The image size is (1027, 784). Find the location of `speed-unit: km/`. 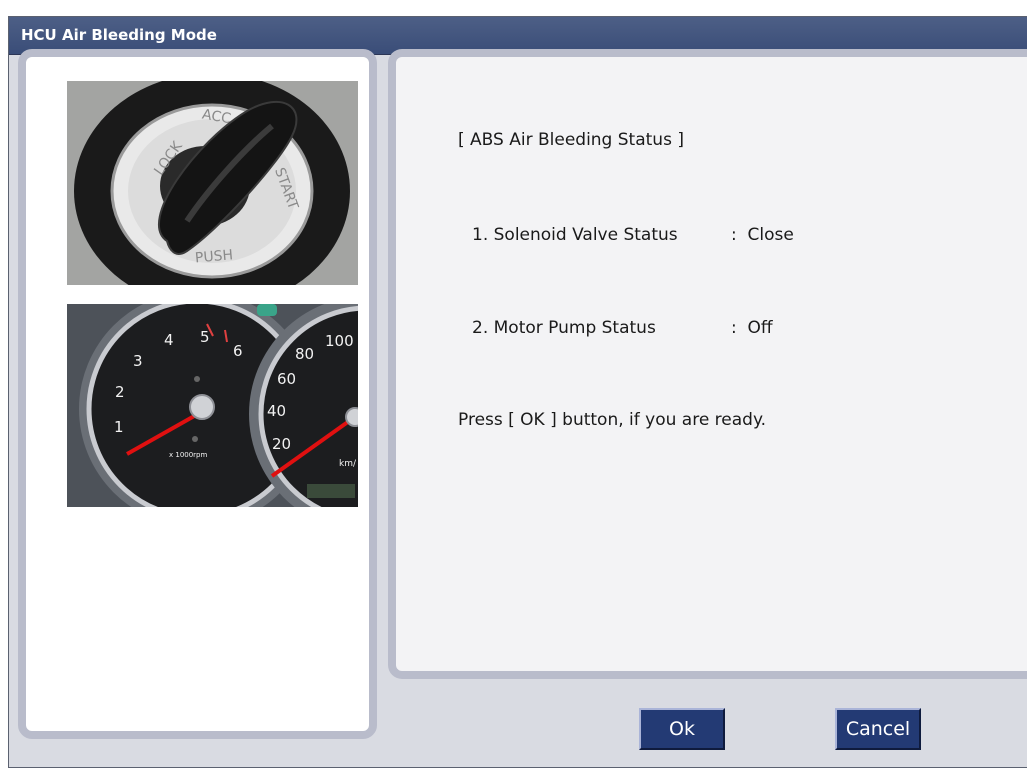

speed-unit: km/ is located at coordinates (348, 464).